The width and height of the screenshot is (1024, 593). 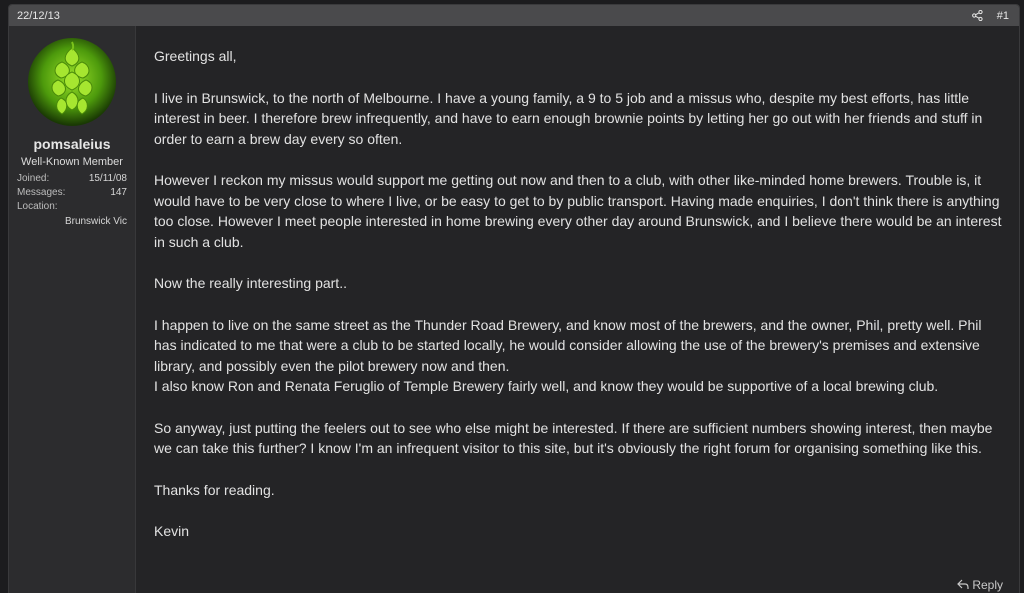 I want to click on avatar, so click(x=72, y=82).